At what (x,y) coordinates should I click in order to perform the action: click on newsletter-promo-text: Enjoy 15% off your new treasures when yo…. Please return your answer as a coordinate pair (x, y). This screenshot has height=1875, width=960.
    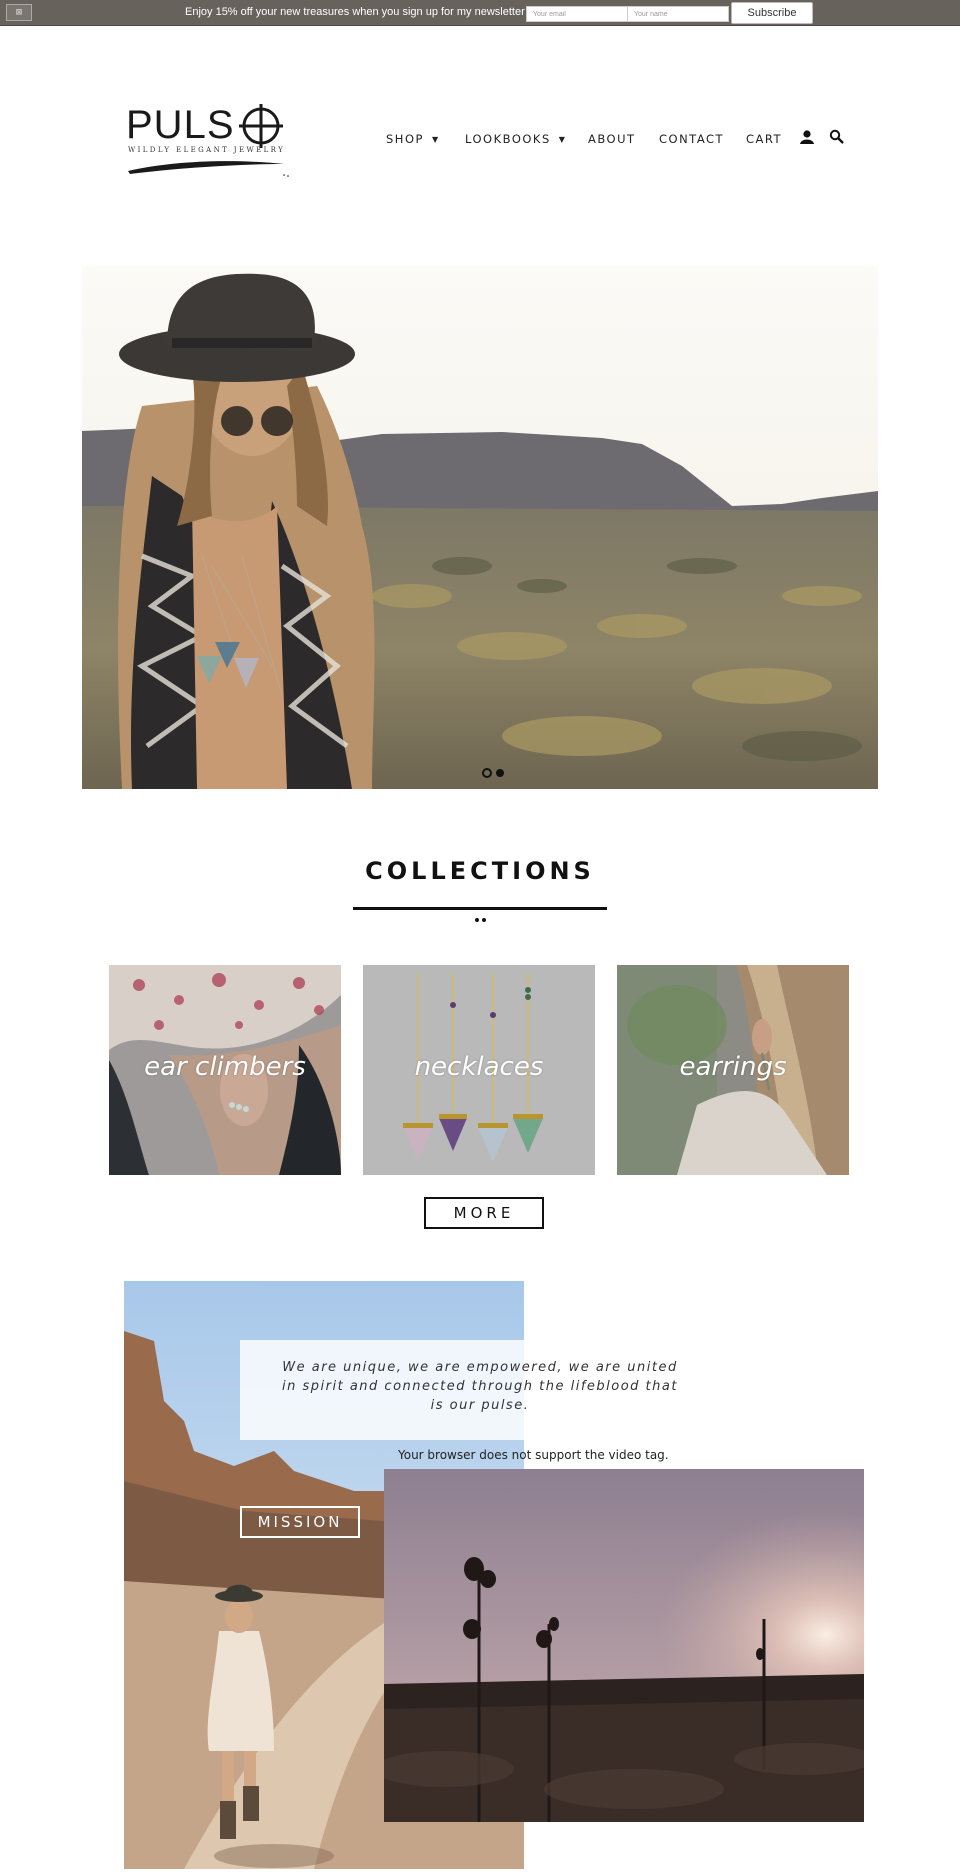
    Looking at the image, I should click on (355, 12).